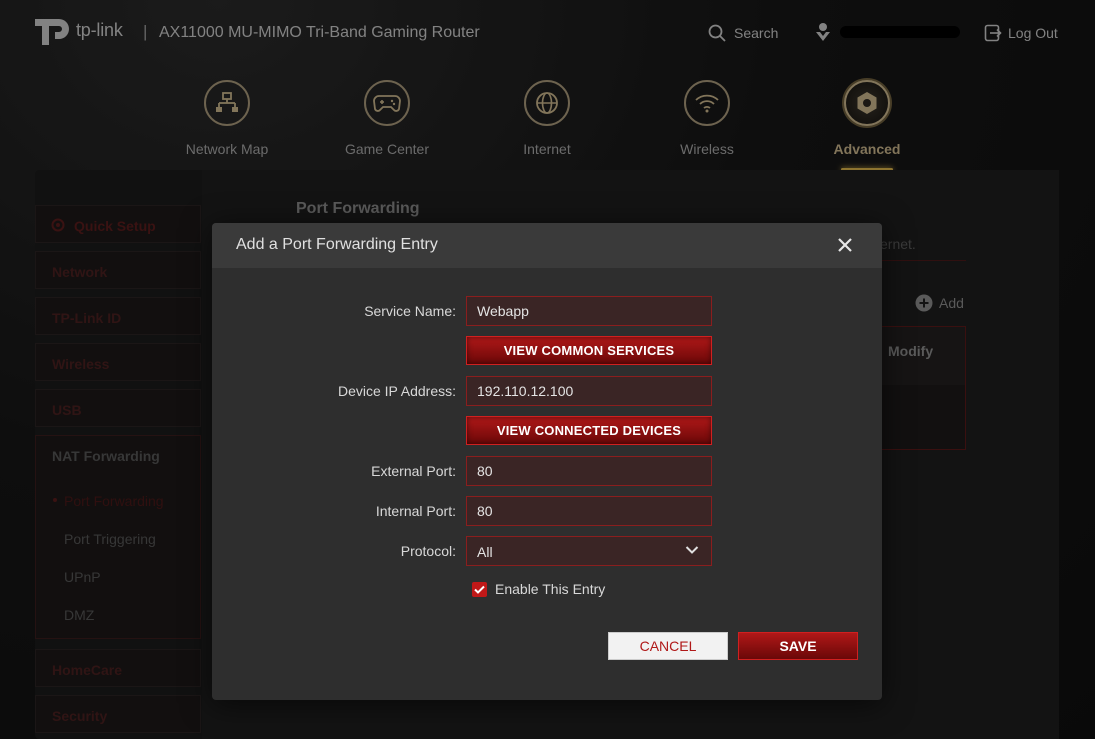 Image resolution: width=1095 pixels, height=739 pixels. I want to click on save-button: SAVE, so click(798, 646).